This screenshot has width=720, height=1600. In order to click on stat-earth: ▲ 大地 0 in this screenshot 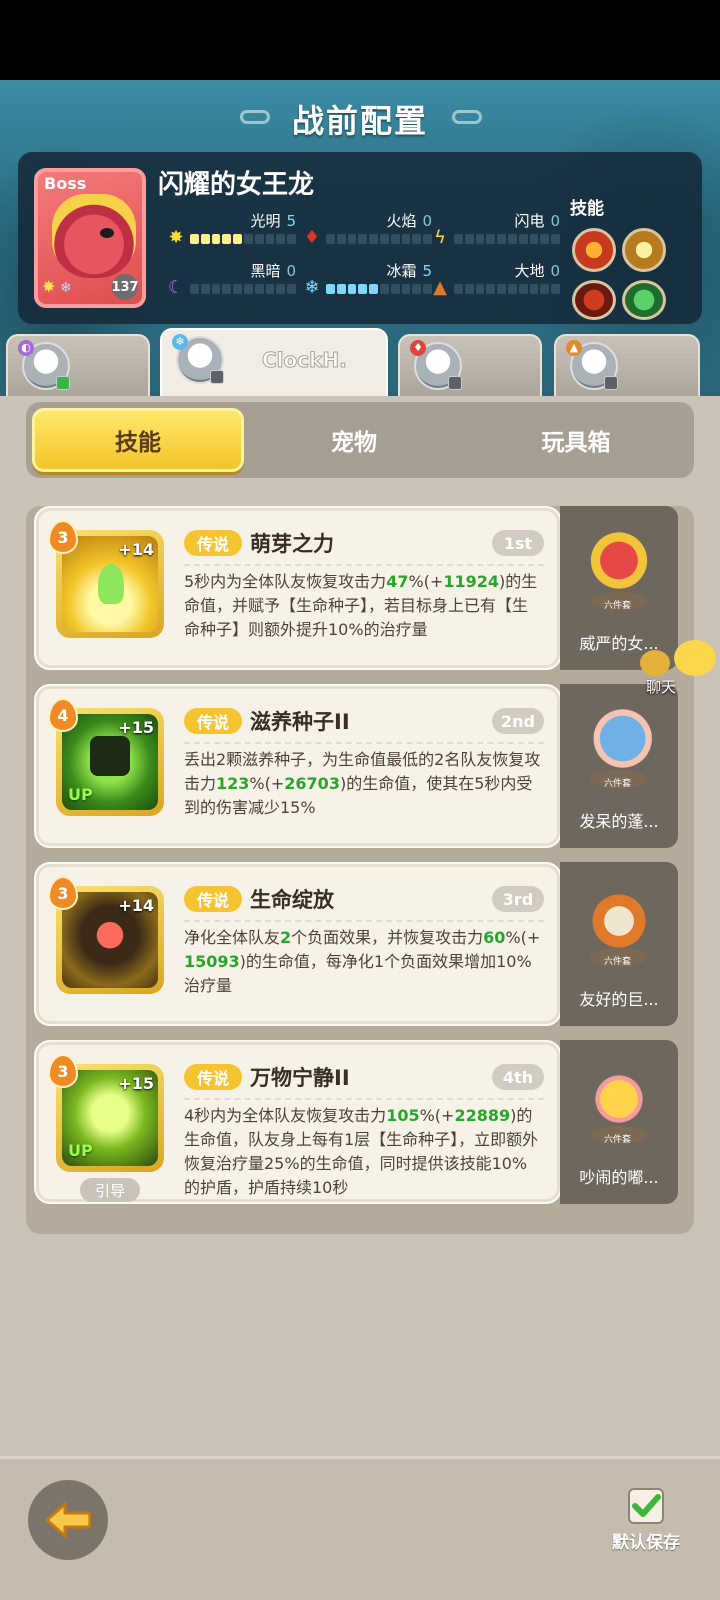, I will do `click(495, 280)`.